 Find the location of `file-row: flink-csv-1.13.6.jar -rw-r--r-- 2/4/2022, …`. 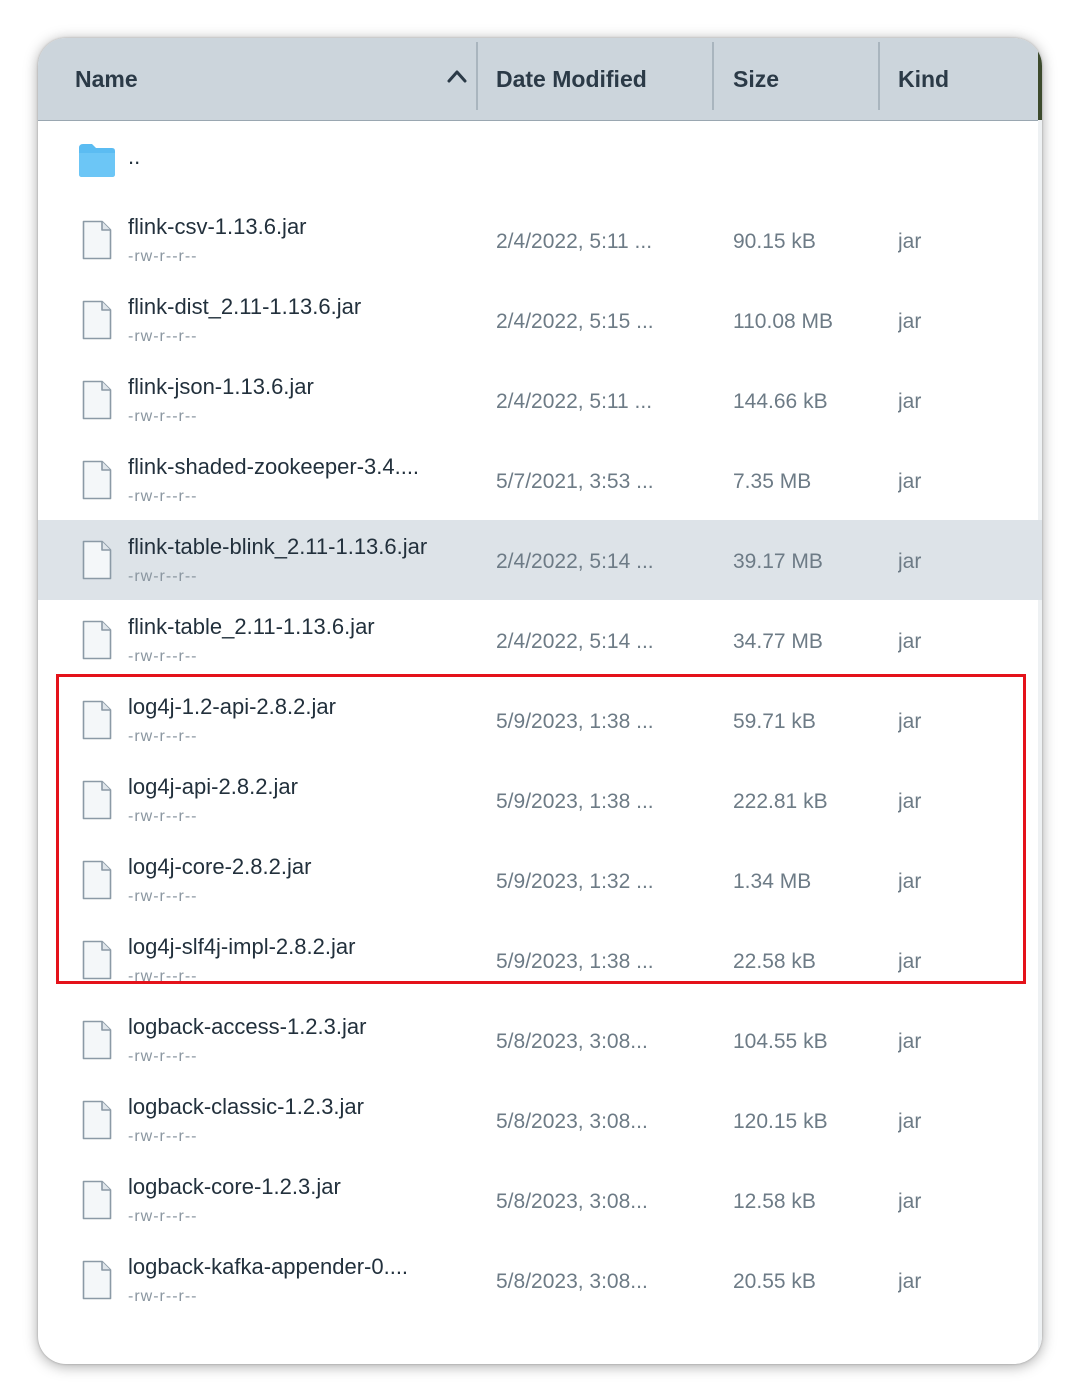

file-row: flink-csv-1.13.6.jar -rw-r--r-- 2/4/2022, … is located at coordinates (540, 240).